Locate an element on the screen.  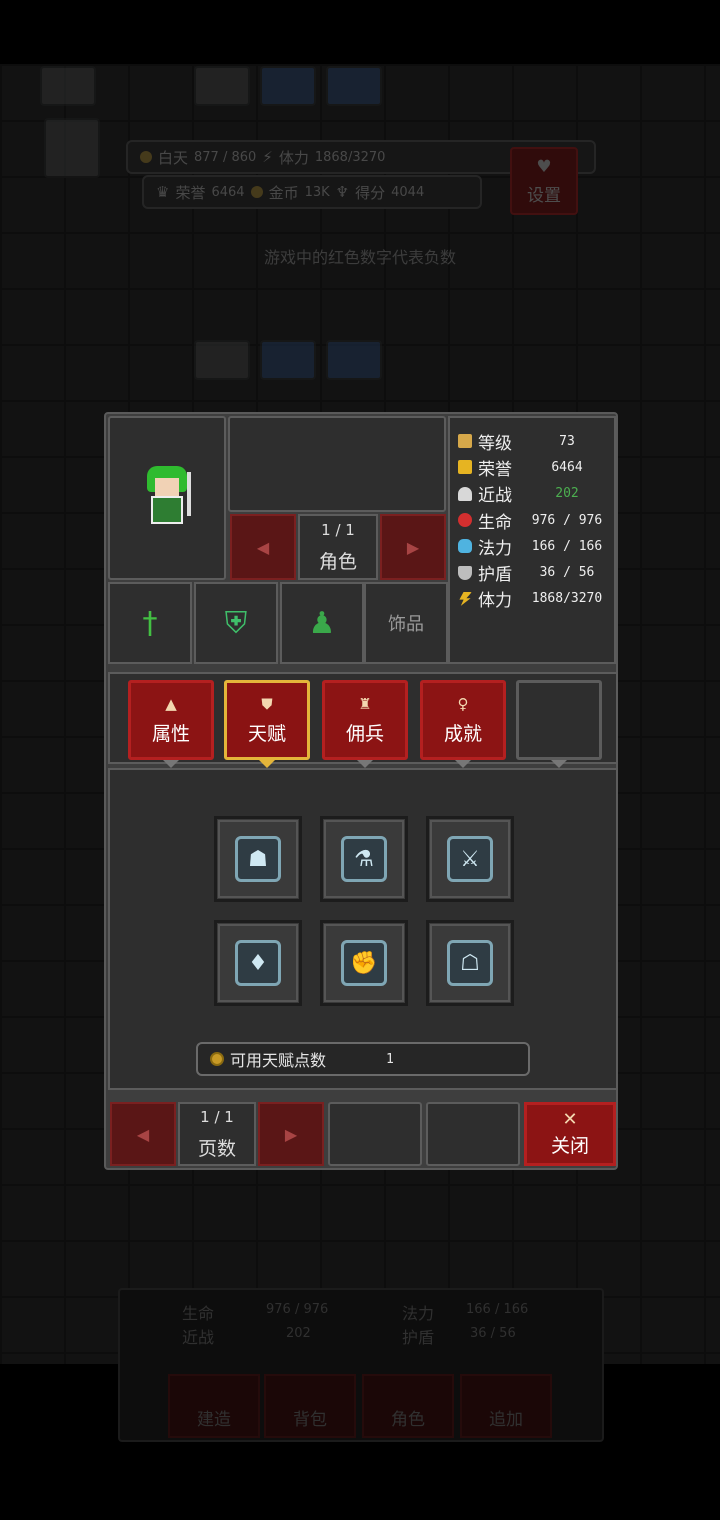
green-sword-icon: † is located at coordinates (150, 623).